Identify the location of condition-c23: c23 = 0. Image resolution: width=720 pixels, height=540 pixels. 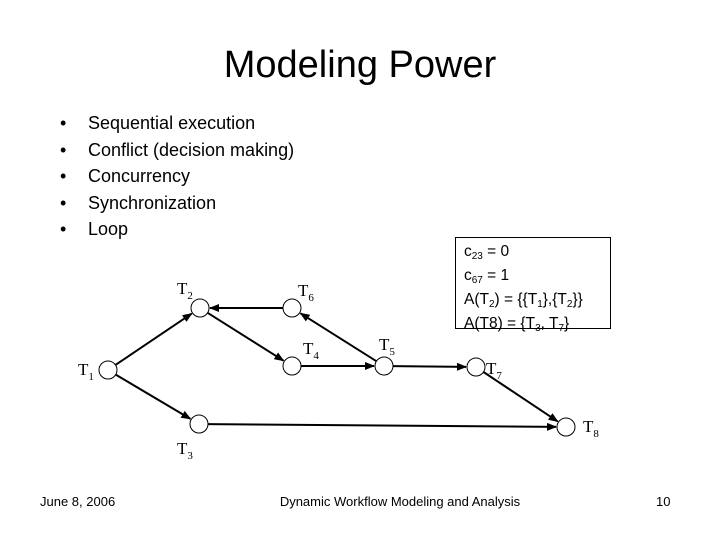
(537, 254).